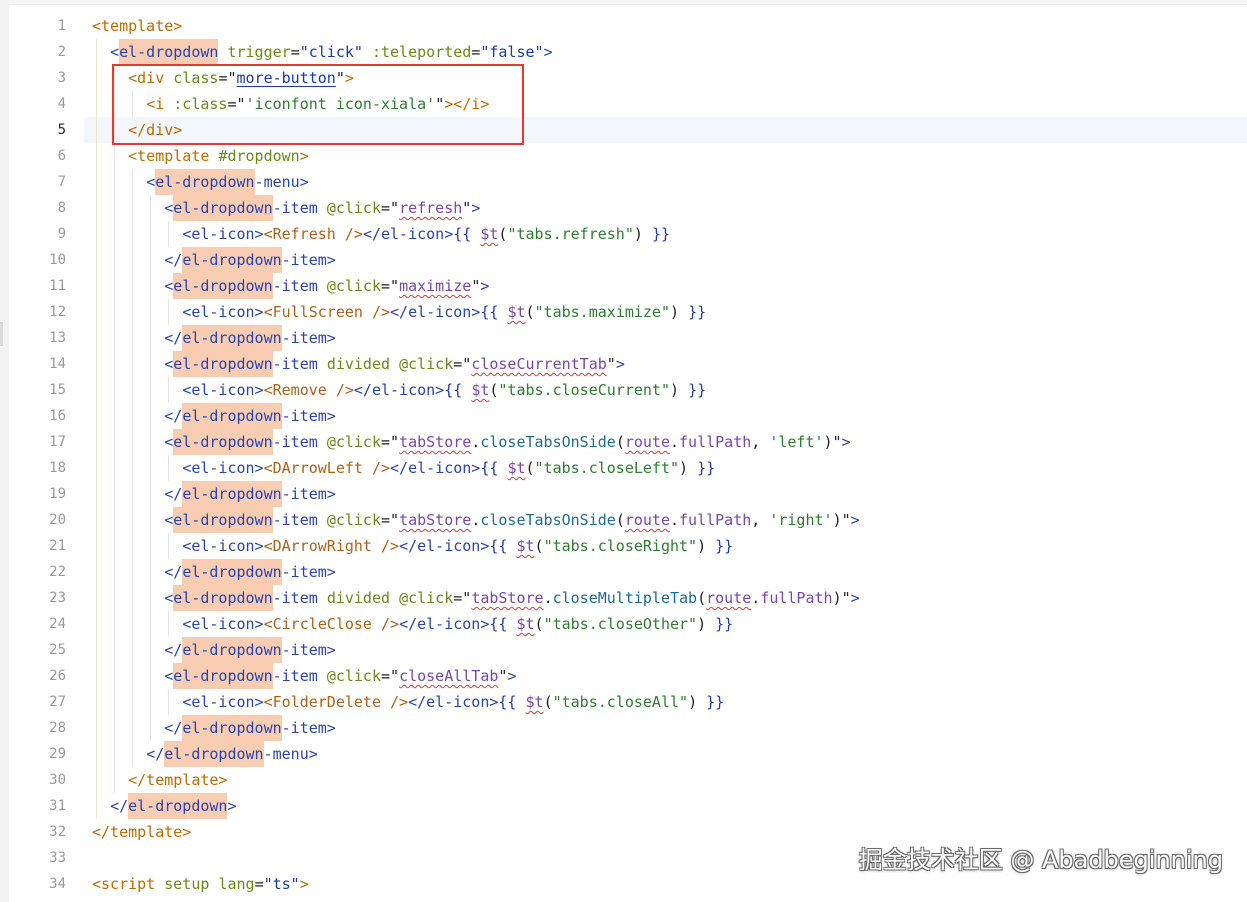  I want to click on code-token: =, so click(476, 52).